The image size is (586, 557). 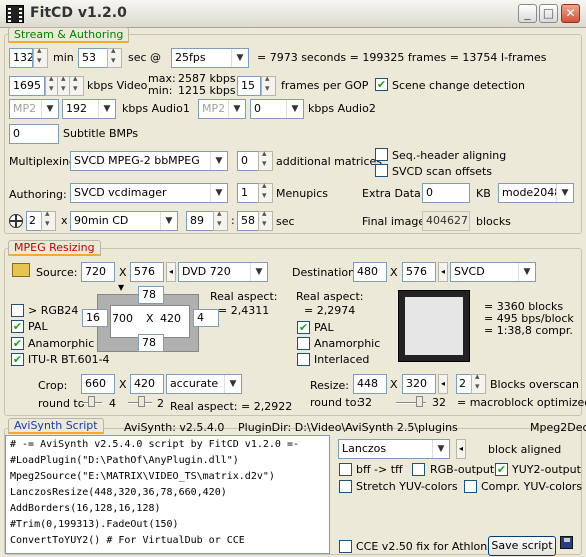 What do you see at coordinates (98, 272) in the screenshot?
I see `source-width-field: 720` at bounding box center [98, 272].